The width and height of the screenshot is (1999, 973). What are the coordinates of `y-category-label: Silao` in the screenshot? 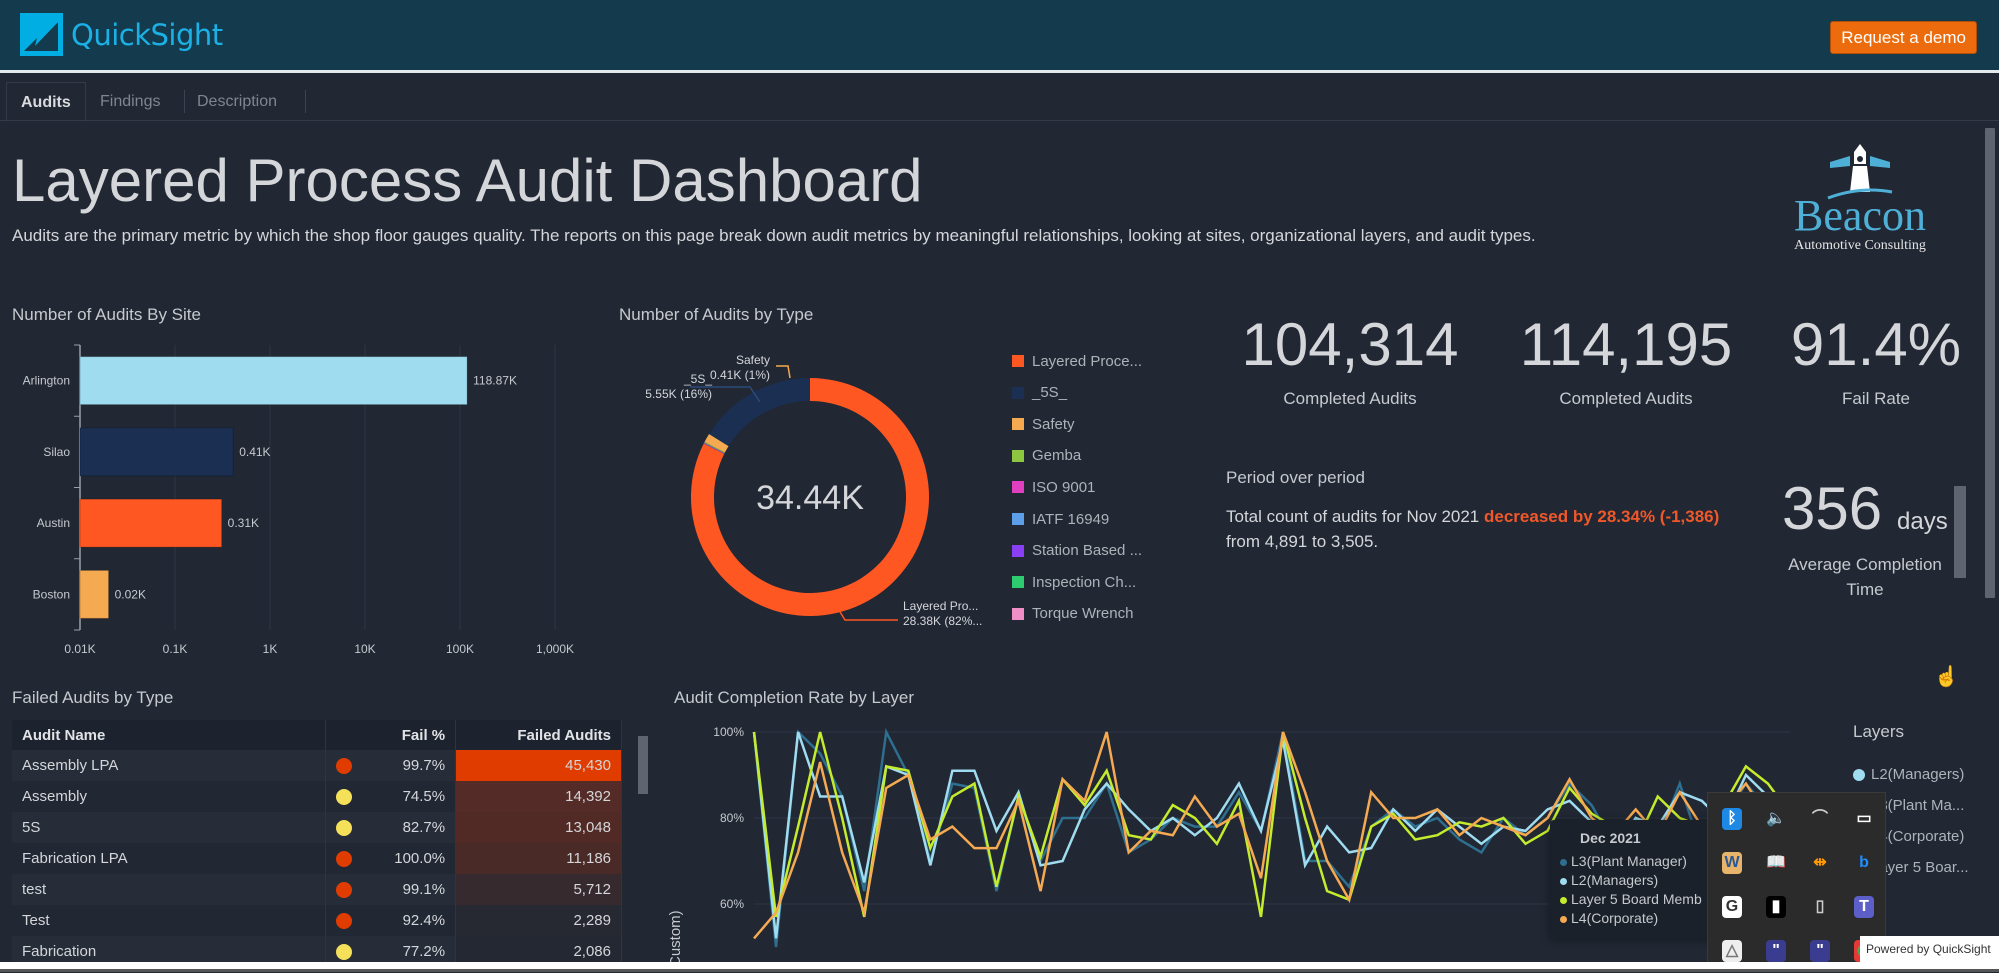 It's located at (56, 452).